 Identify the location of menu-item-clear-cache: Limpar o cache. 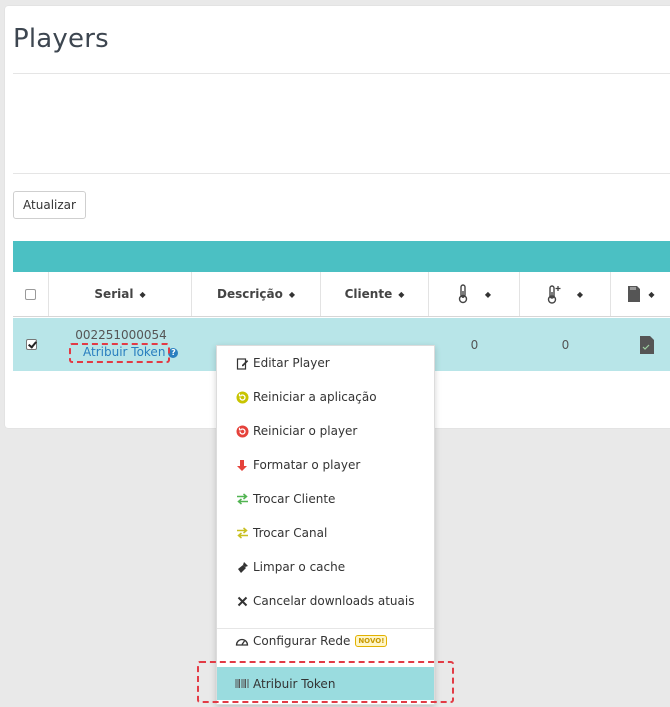
(325, 567).